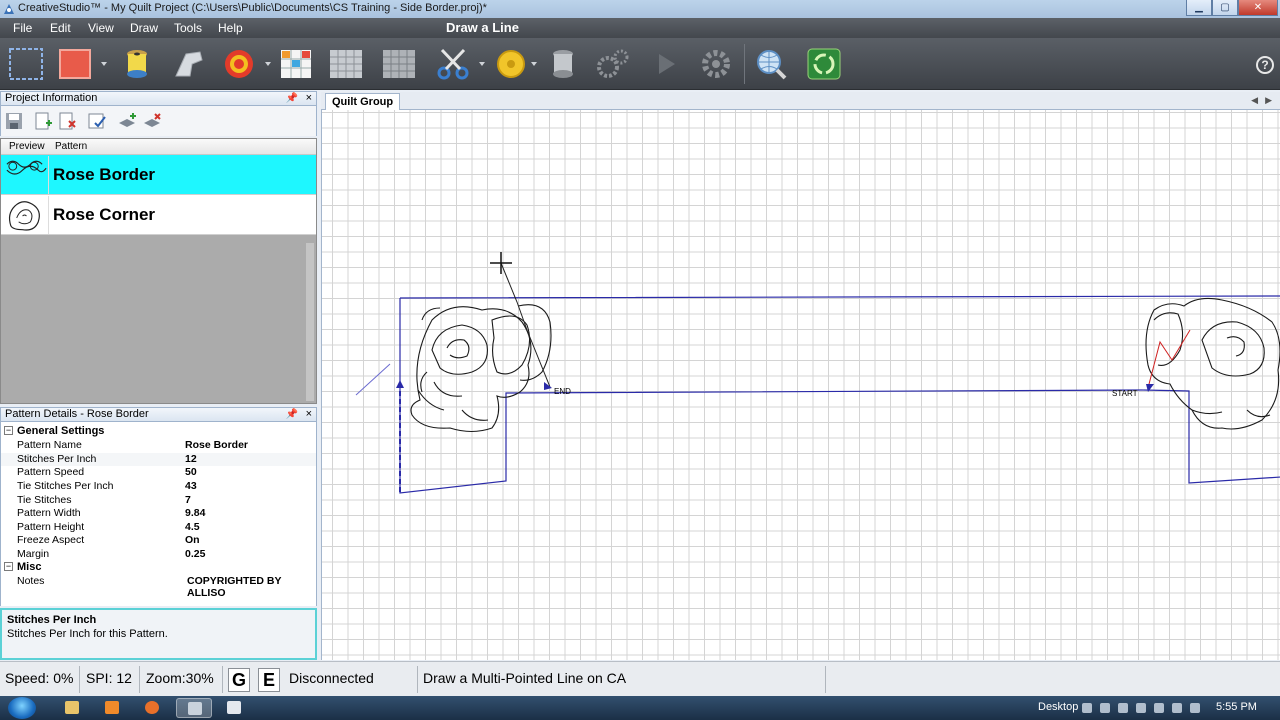  What do you see at coordinates (188, 28) in the screenshot?
I see `menu-tools: Tools` at bounding box center [188, 28].